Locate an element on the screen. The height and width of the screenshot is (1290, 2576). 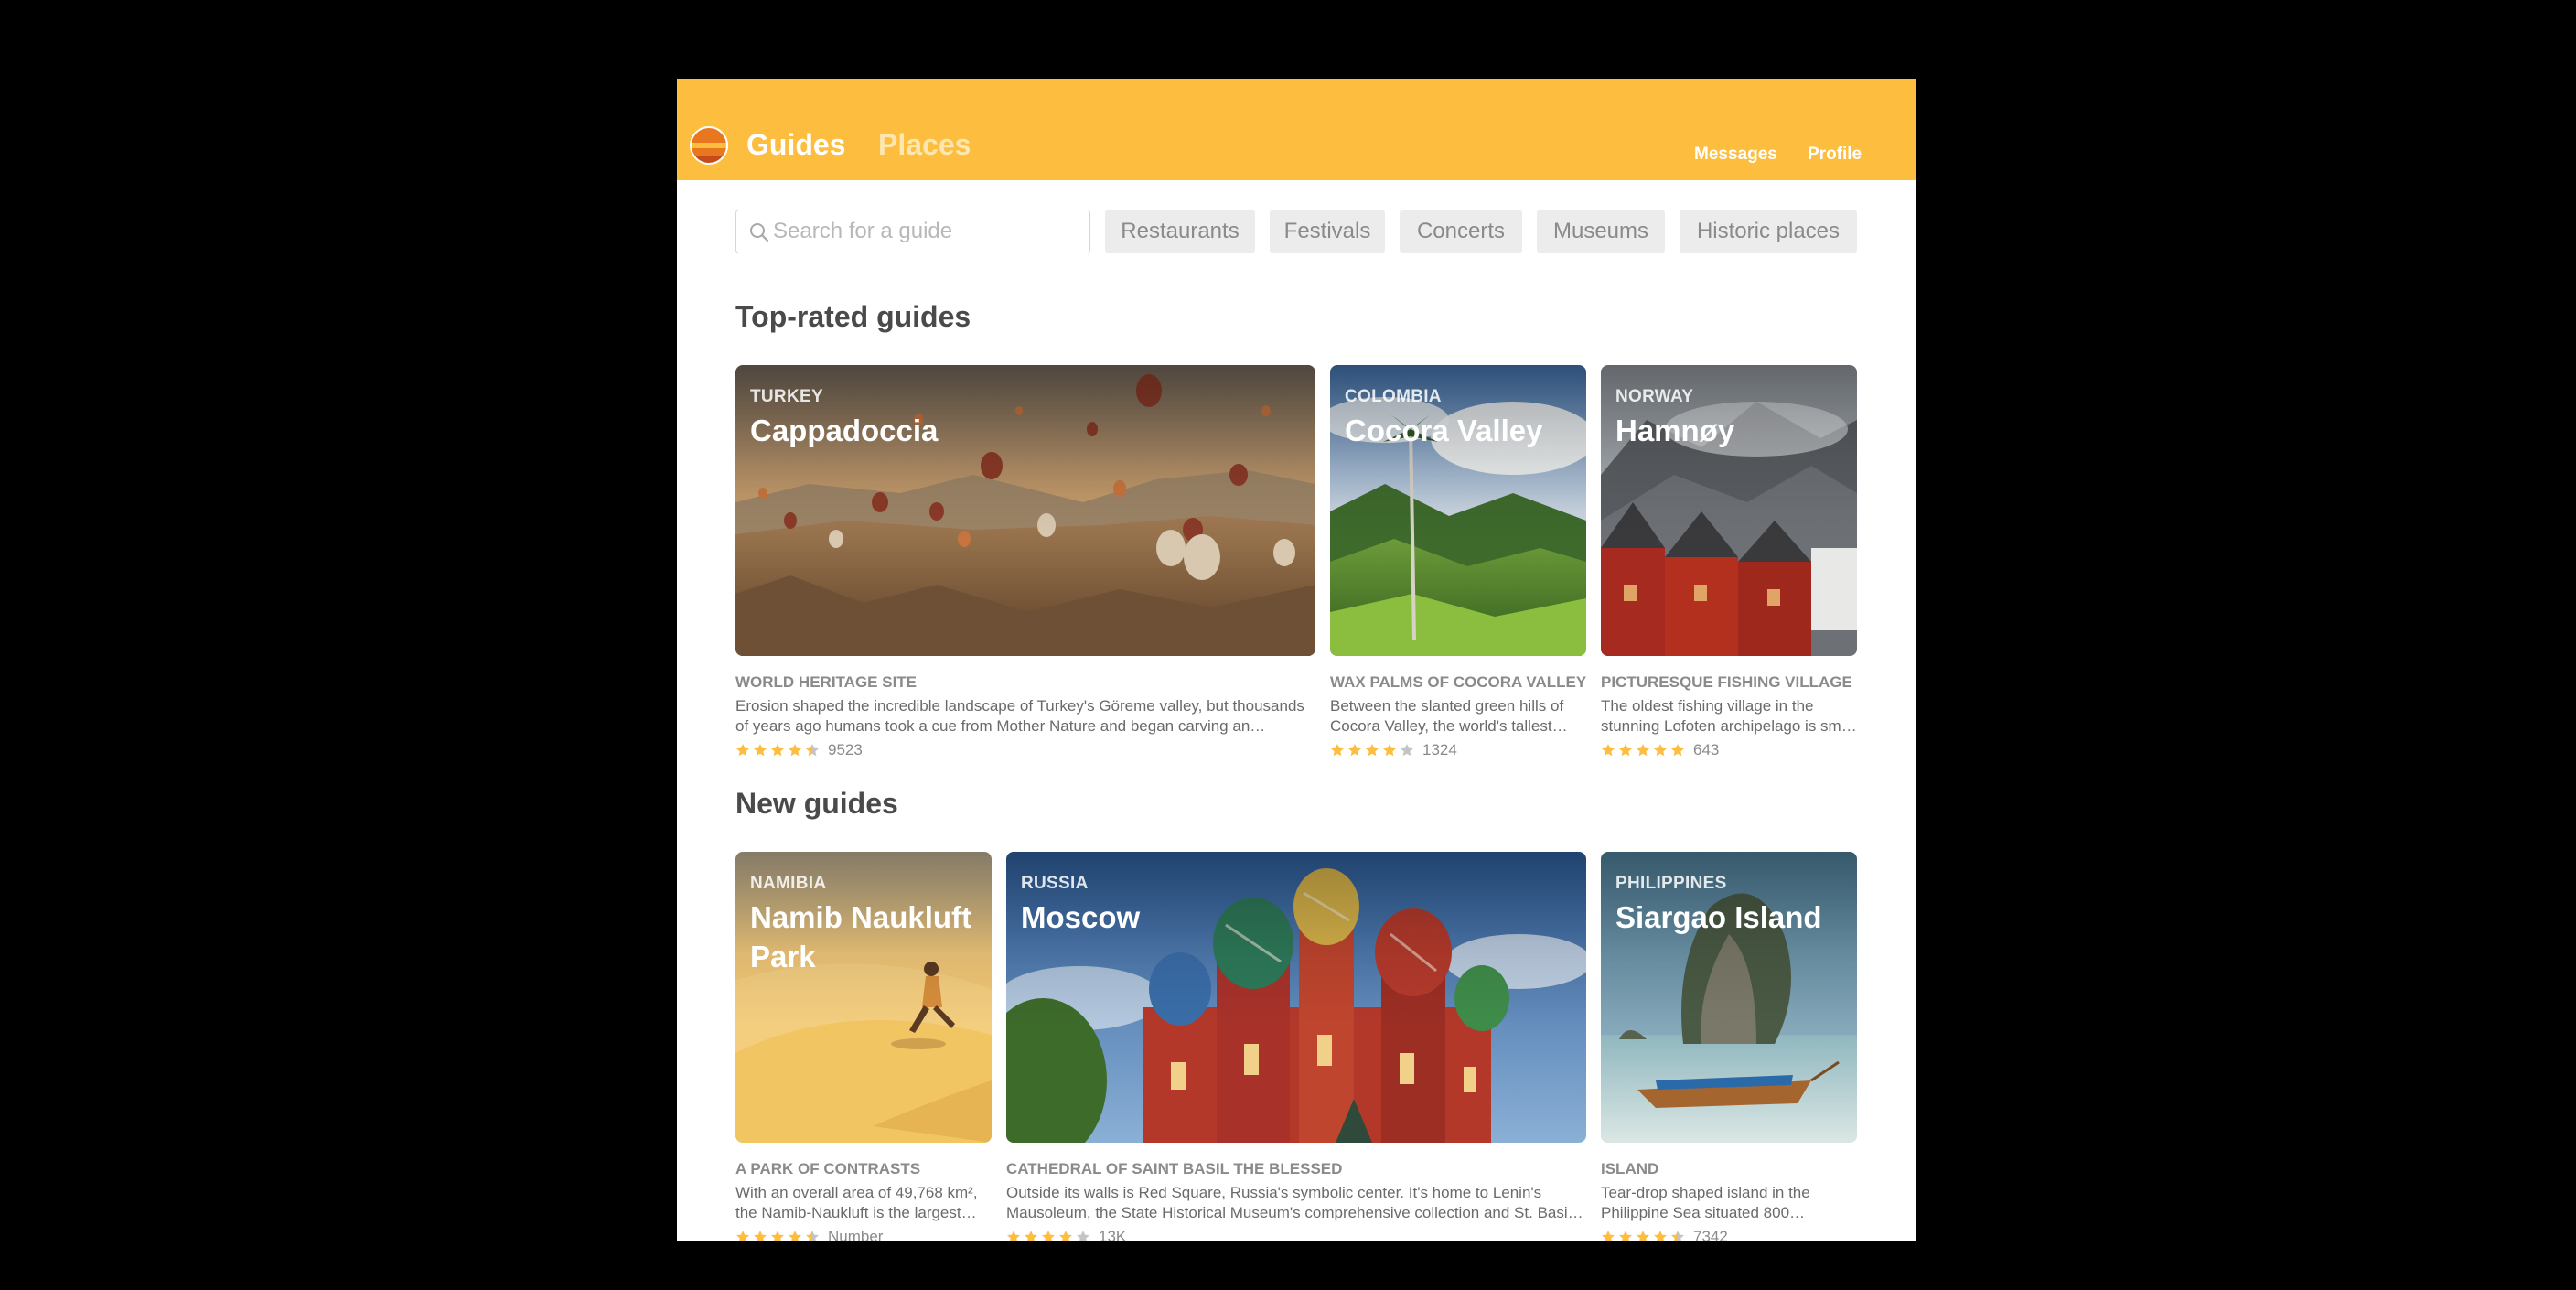
filter-chip-concerts: Concerts is located at coordinates (1461, 231).